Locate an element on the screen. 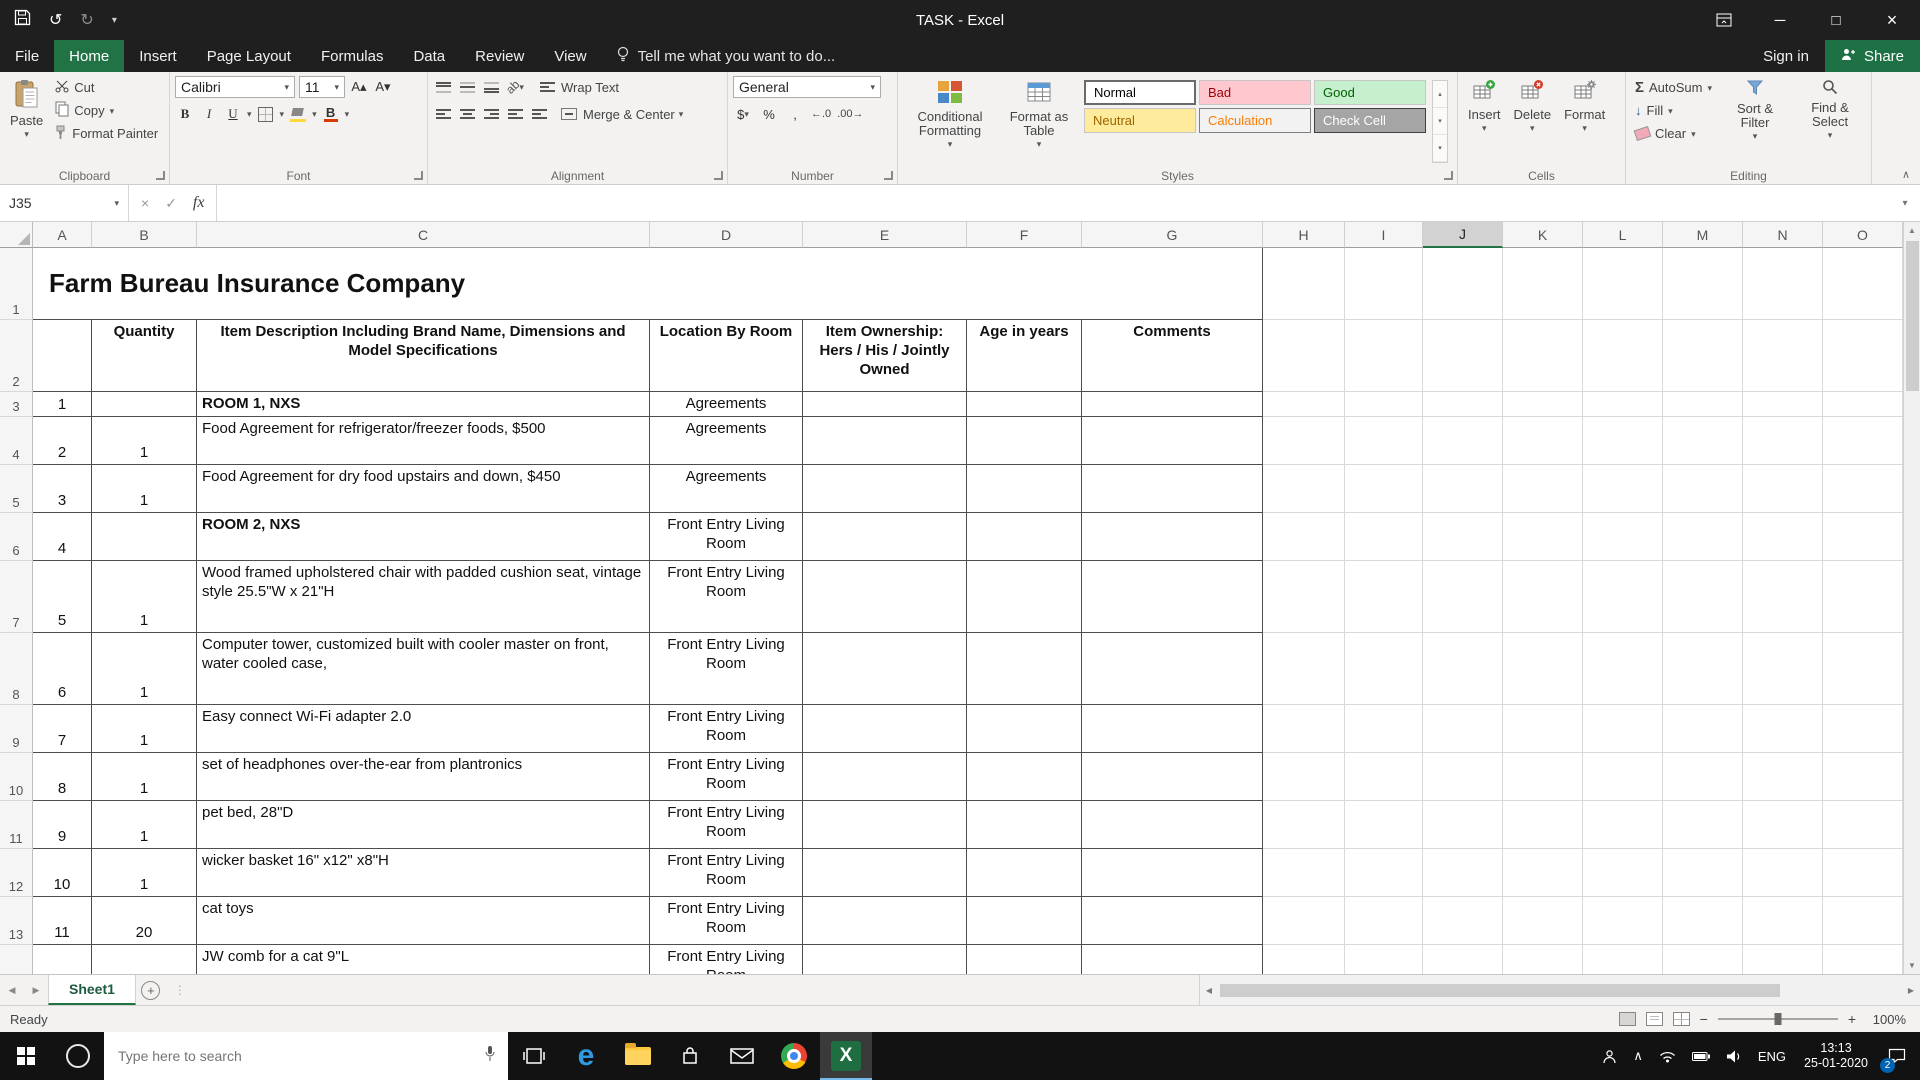 The image size is (1920, 1080). cell-A2 is located at coordinates (62, 356).